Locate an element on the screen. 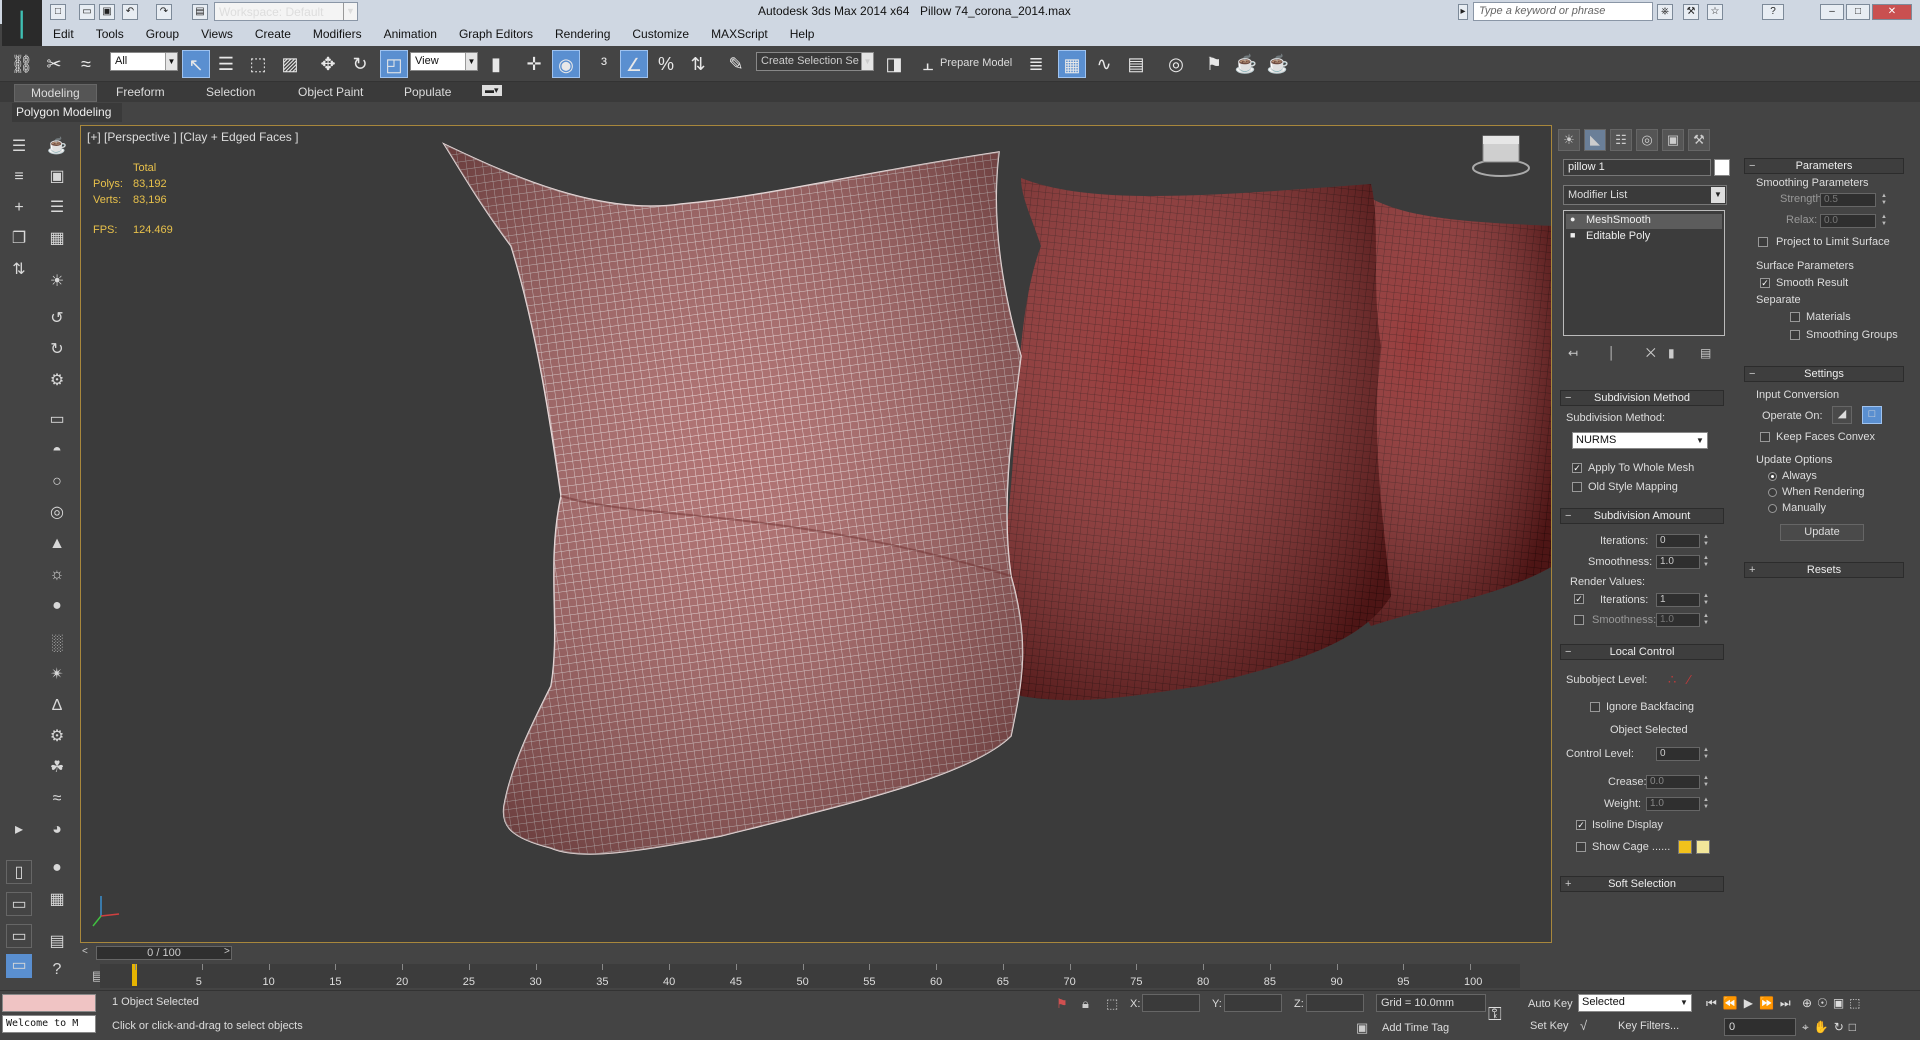 Image resolution: width=1920 pixels, height=1040 pixels. ball-icon: ◕ is located at coordinates (57, 830).